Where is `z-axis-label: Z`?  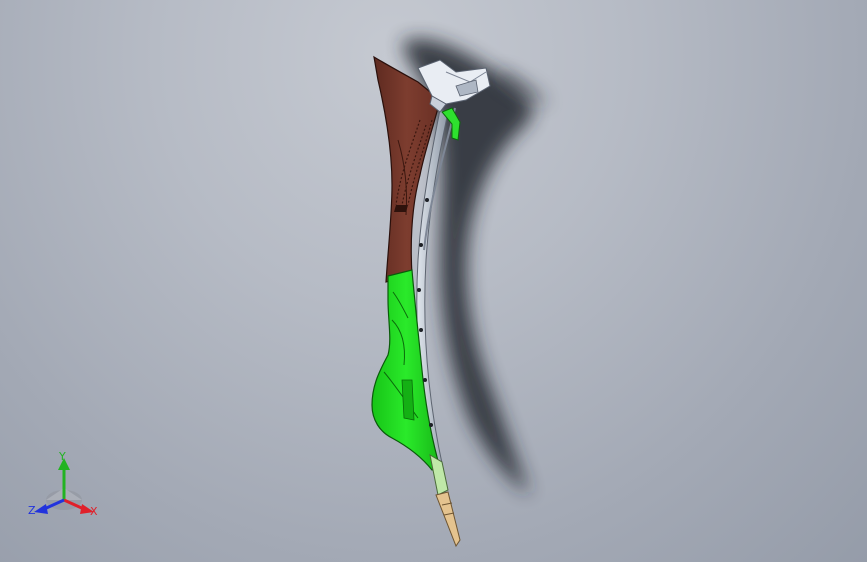 z-axis-label: Z is located at coordinates (32, 510).